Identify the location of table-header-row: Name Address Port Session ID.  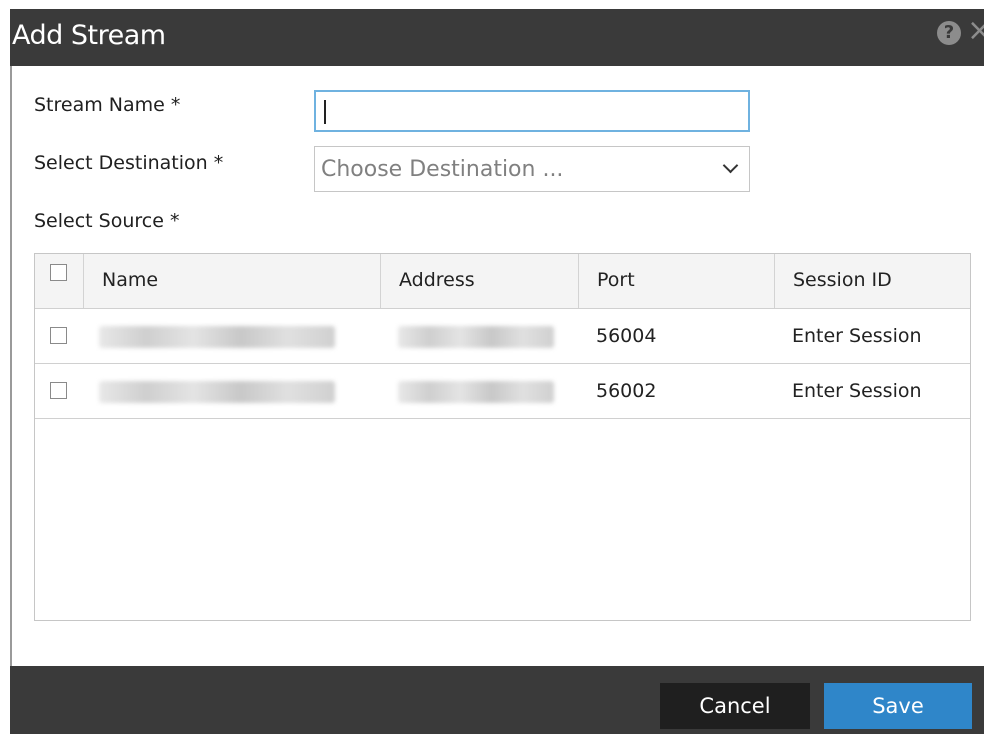
(502, 281).